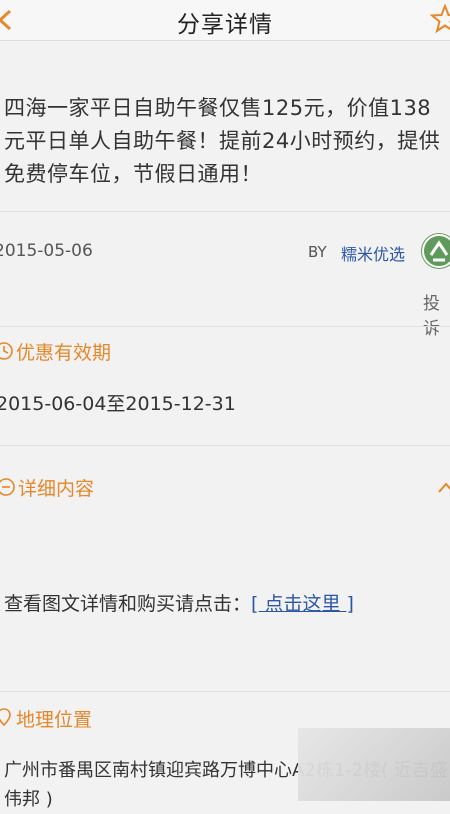 This screenshot has width=450, height=814. I want to click on detail-icon, so click(7, 487).